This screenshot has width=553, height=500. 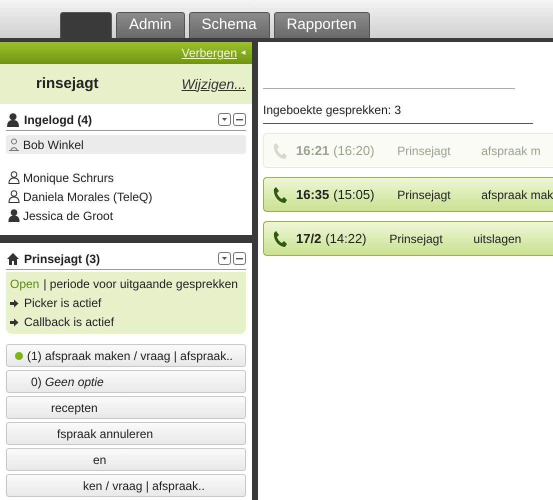 What do you see at coordinates (309, 239) in the screenshot?
I see `call-time: 17/2` at bounding box center [309, 239].